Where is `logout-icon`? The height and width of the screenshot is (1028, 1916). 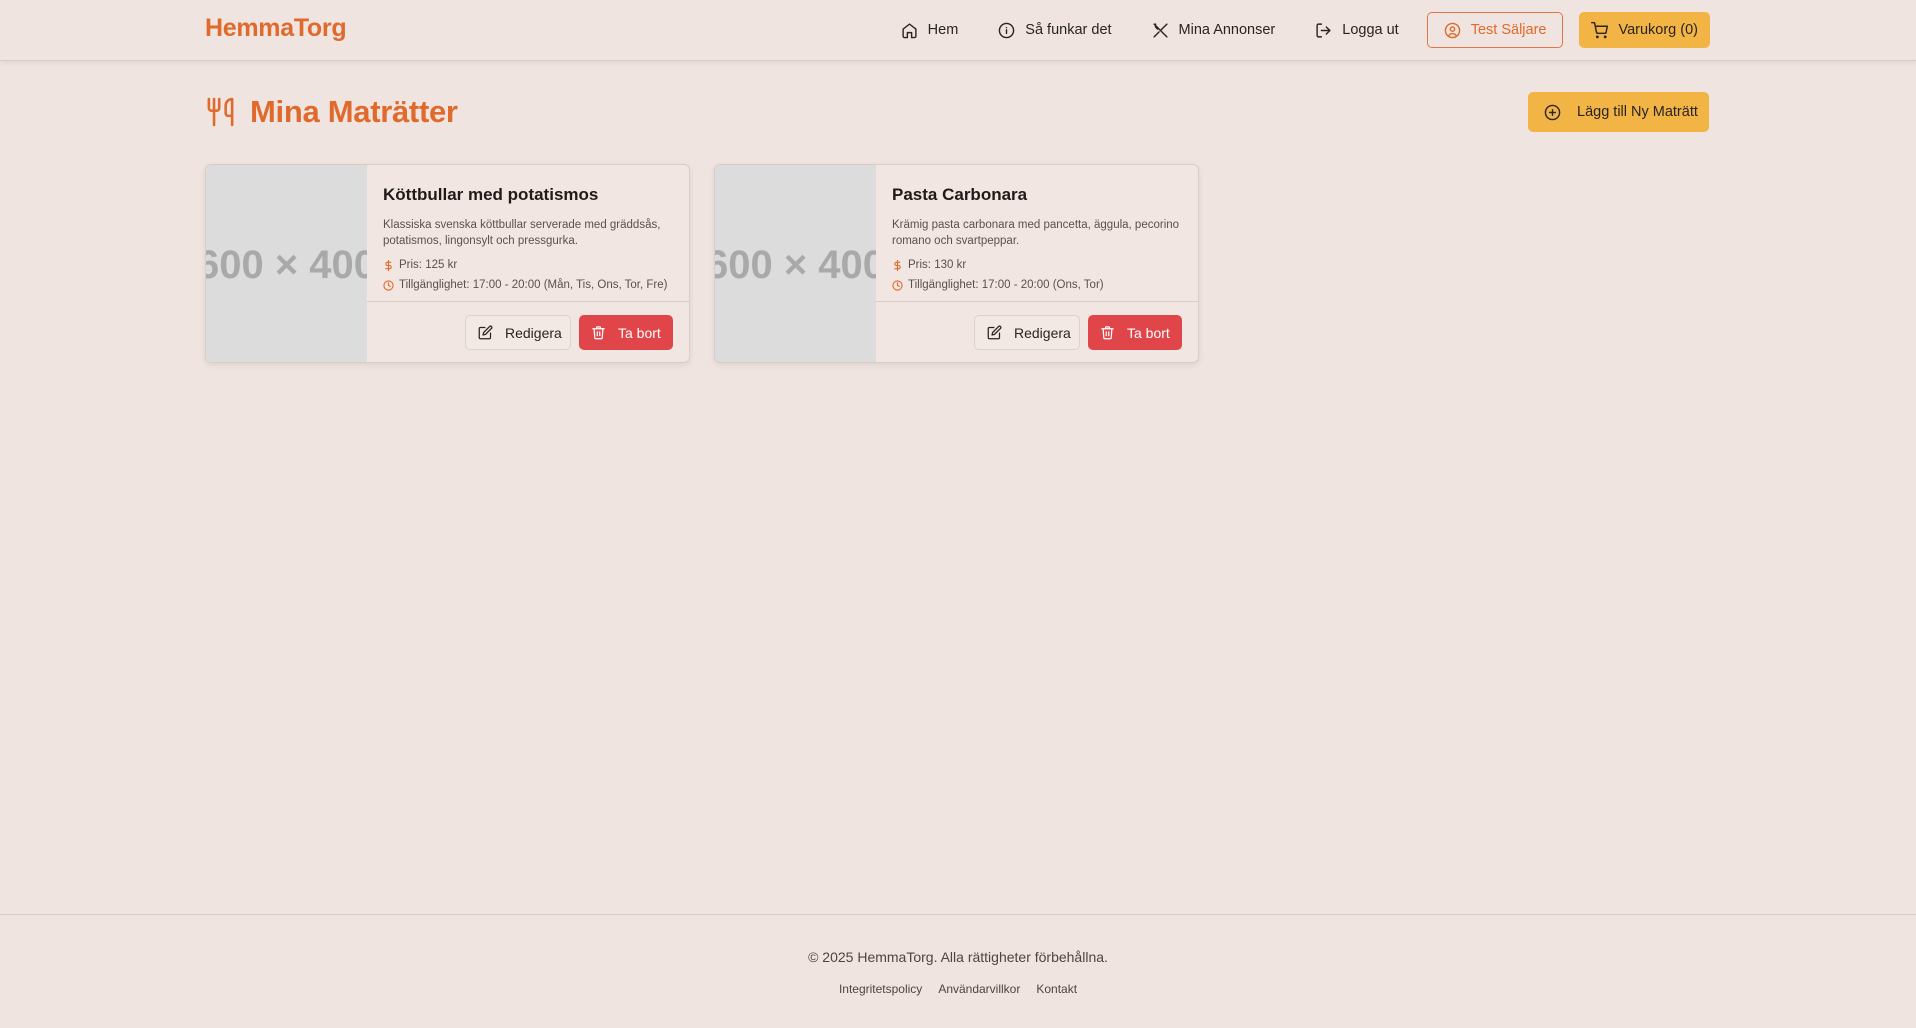 logout-icon is located at coordinates (1323, 30).